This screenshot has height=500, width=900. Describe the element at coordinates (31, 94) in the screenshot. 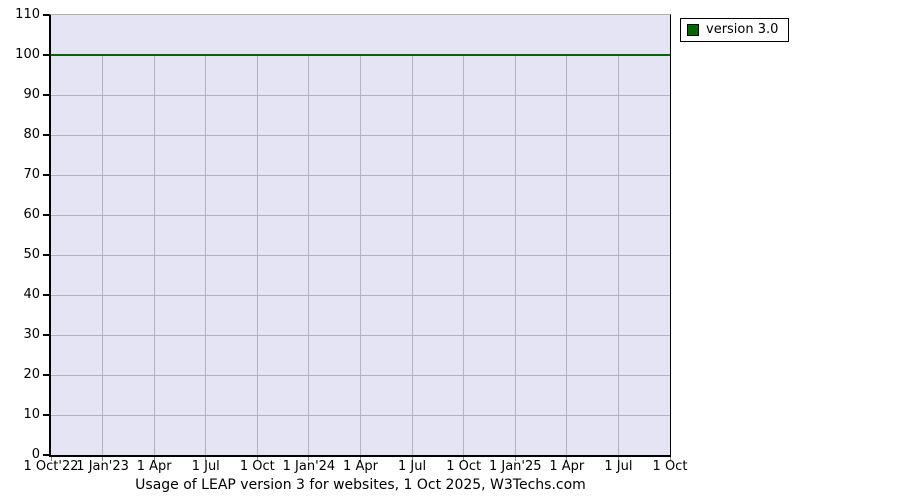

I see `y-tick-label: 90` at that location.